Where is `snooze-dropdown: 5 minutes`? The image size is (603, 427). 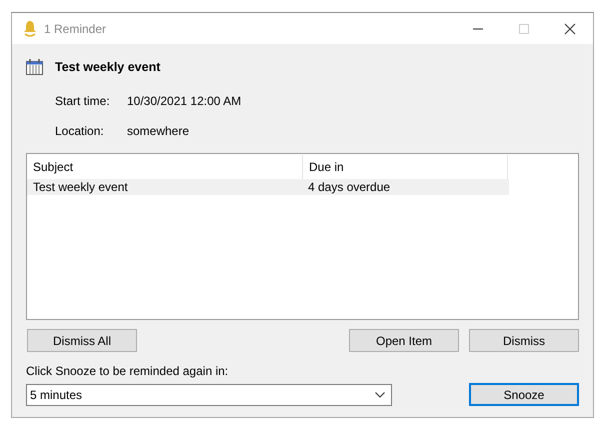
snooze-dropdown: 5 minutes is located at coordinates (209, 395).